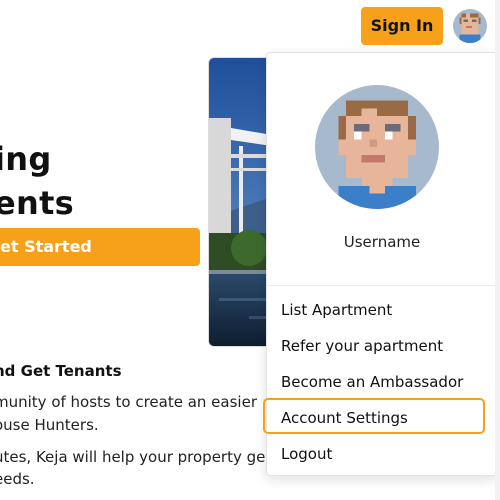  Describe the element at coordinates (336, 310) in the screenshot. I see `menu-item-list-apartment: List Apartment` at that location.